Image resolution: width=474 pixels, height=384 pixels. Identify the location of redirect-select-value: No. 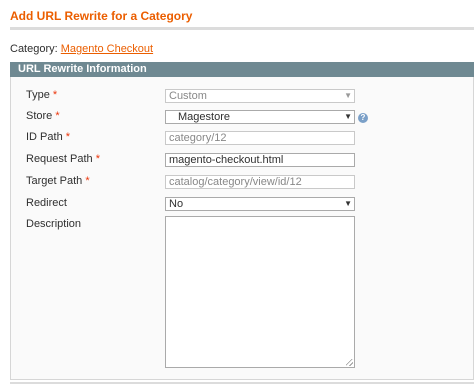
(176, 204).